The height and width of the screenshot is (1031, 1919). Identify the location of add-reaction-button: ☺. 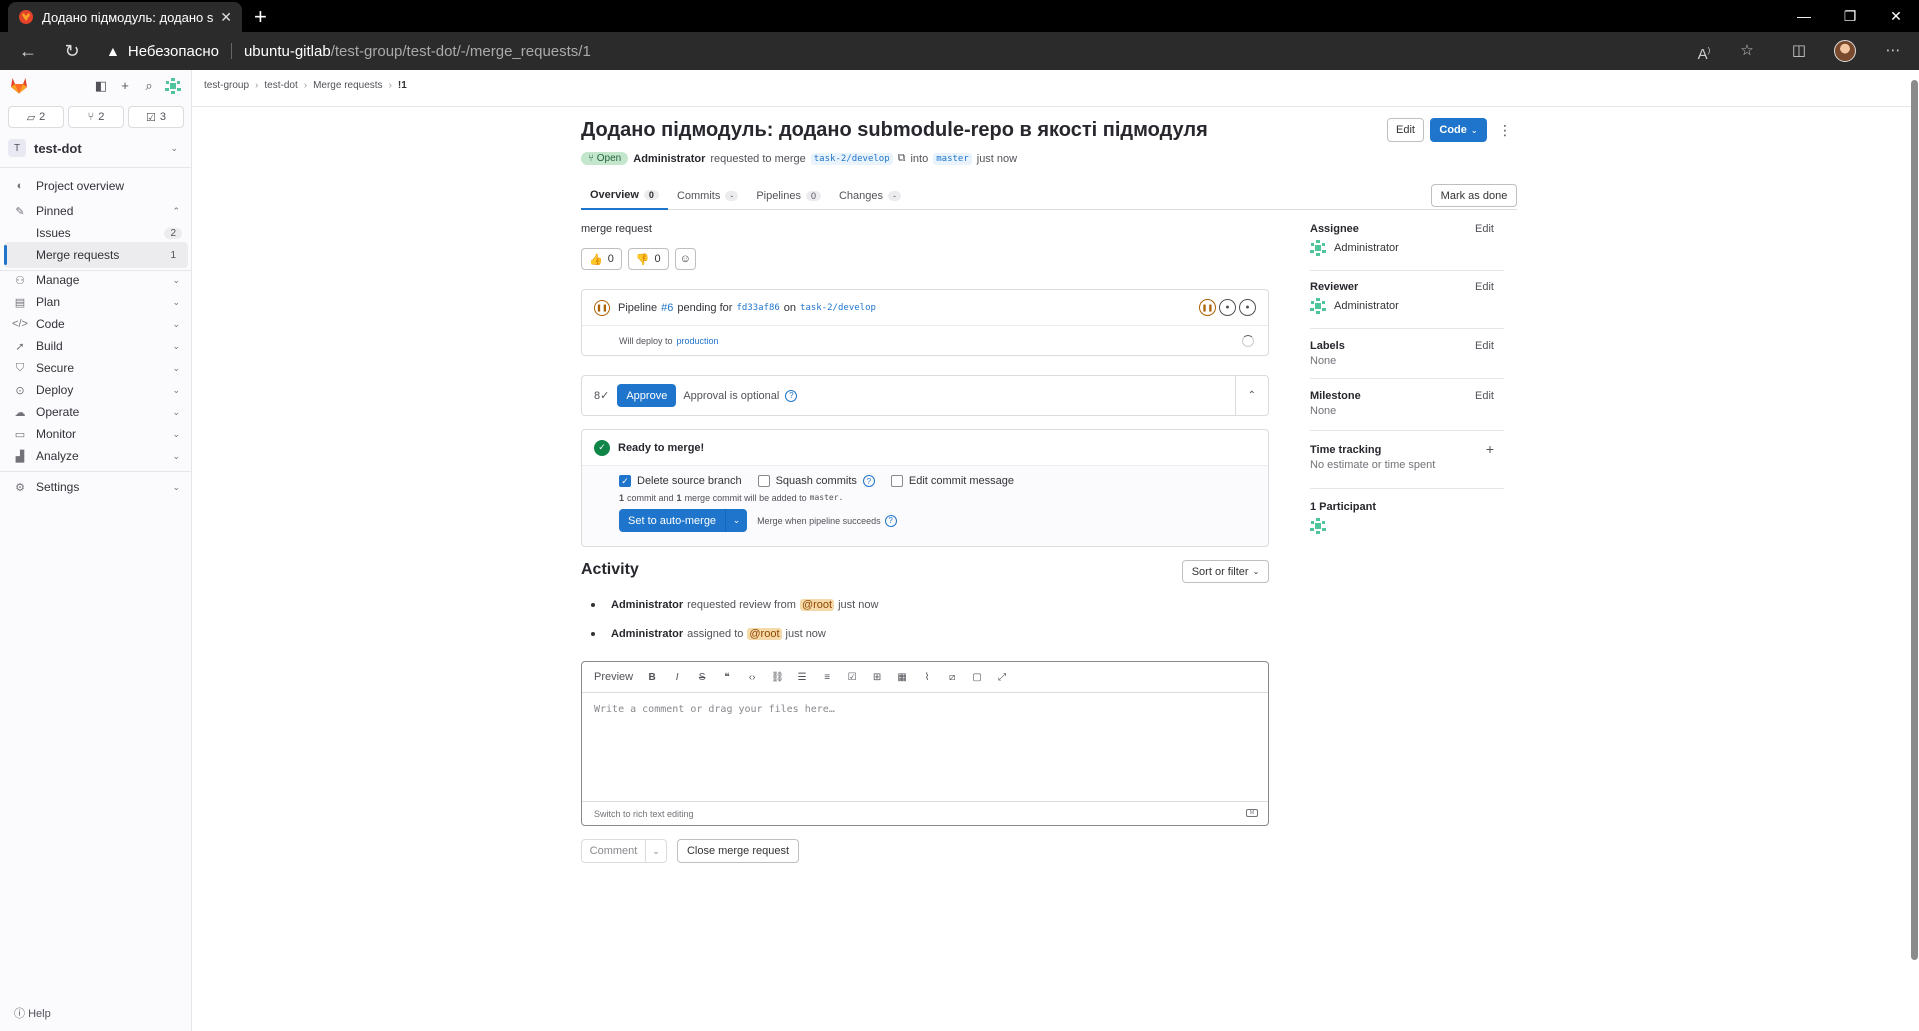
(685, 259).